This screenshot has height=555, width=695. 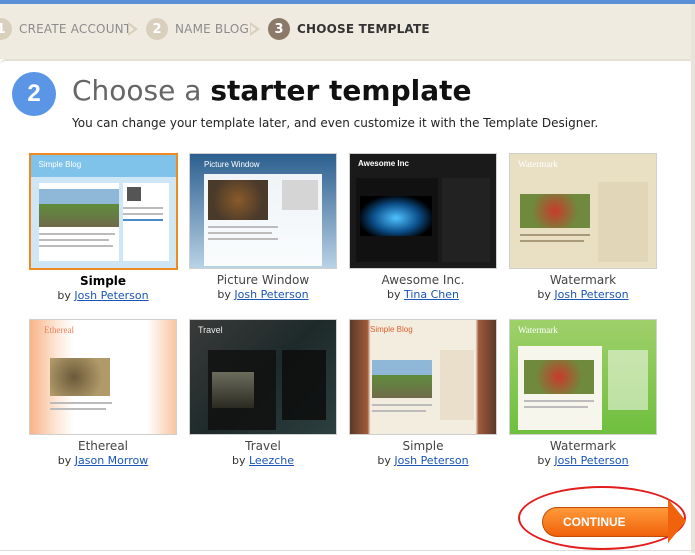 What do you see at coordinates (677, 521) in the screenshot?
I see `continue-arrow-icon` at bounding box center [677, 521].